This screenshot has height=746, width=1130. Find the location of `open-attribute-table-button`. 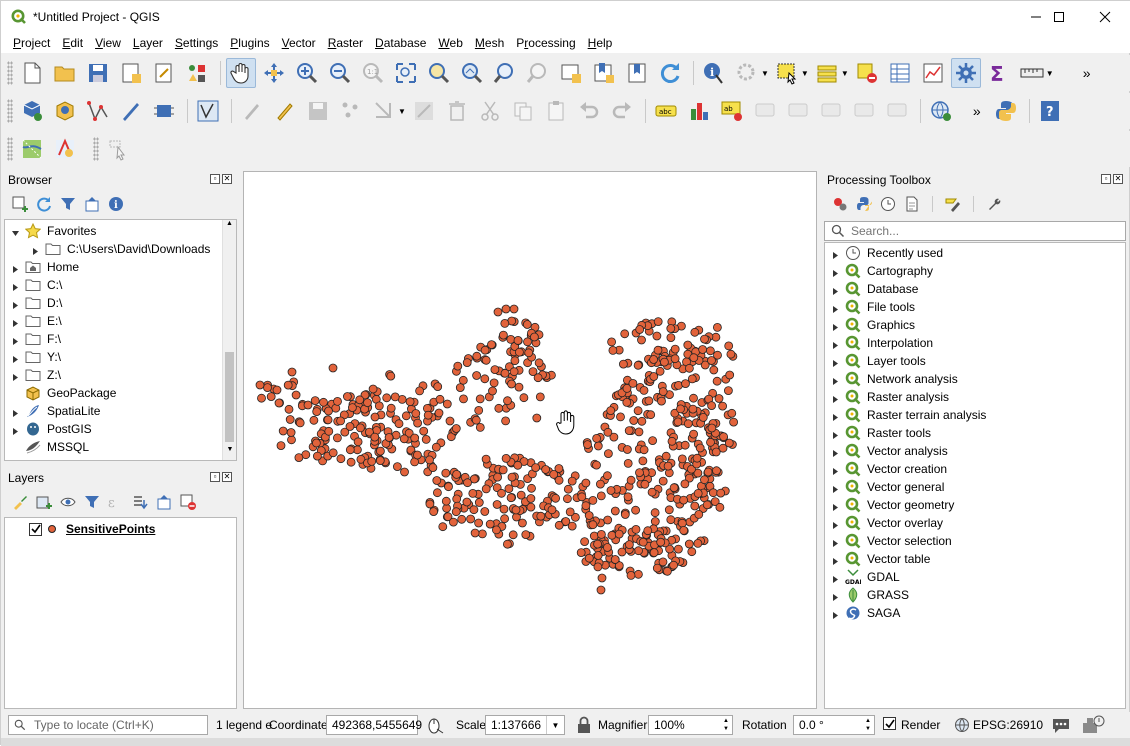

open-attribute-table-button is located at coordinates (900, 73).